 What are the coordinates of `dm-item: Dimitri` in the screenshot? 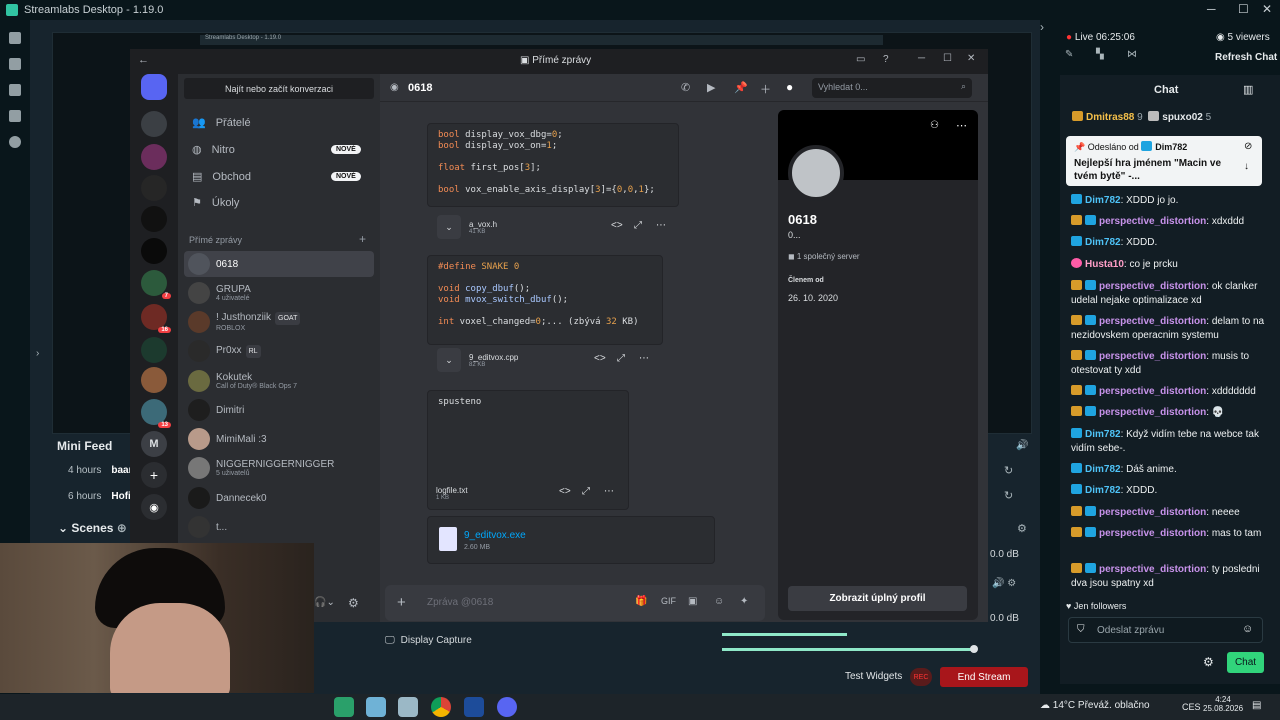 It's located at (279, 410).